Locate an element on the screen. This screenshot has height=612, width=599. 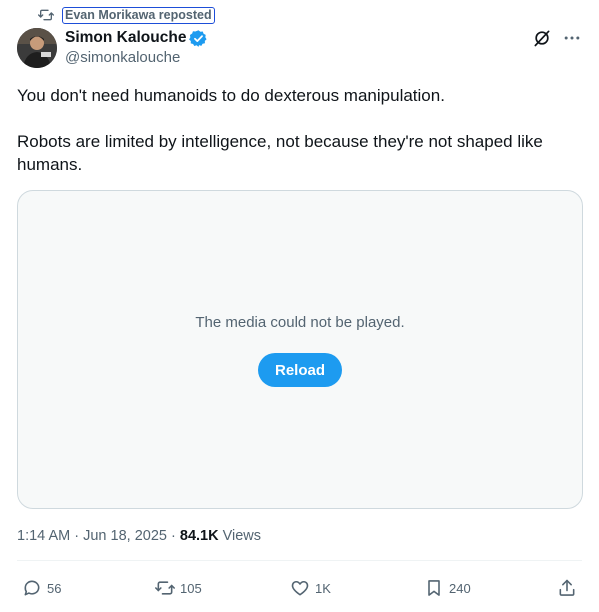
heart-icon is located at coordinates (300, 588).